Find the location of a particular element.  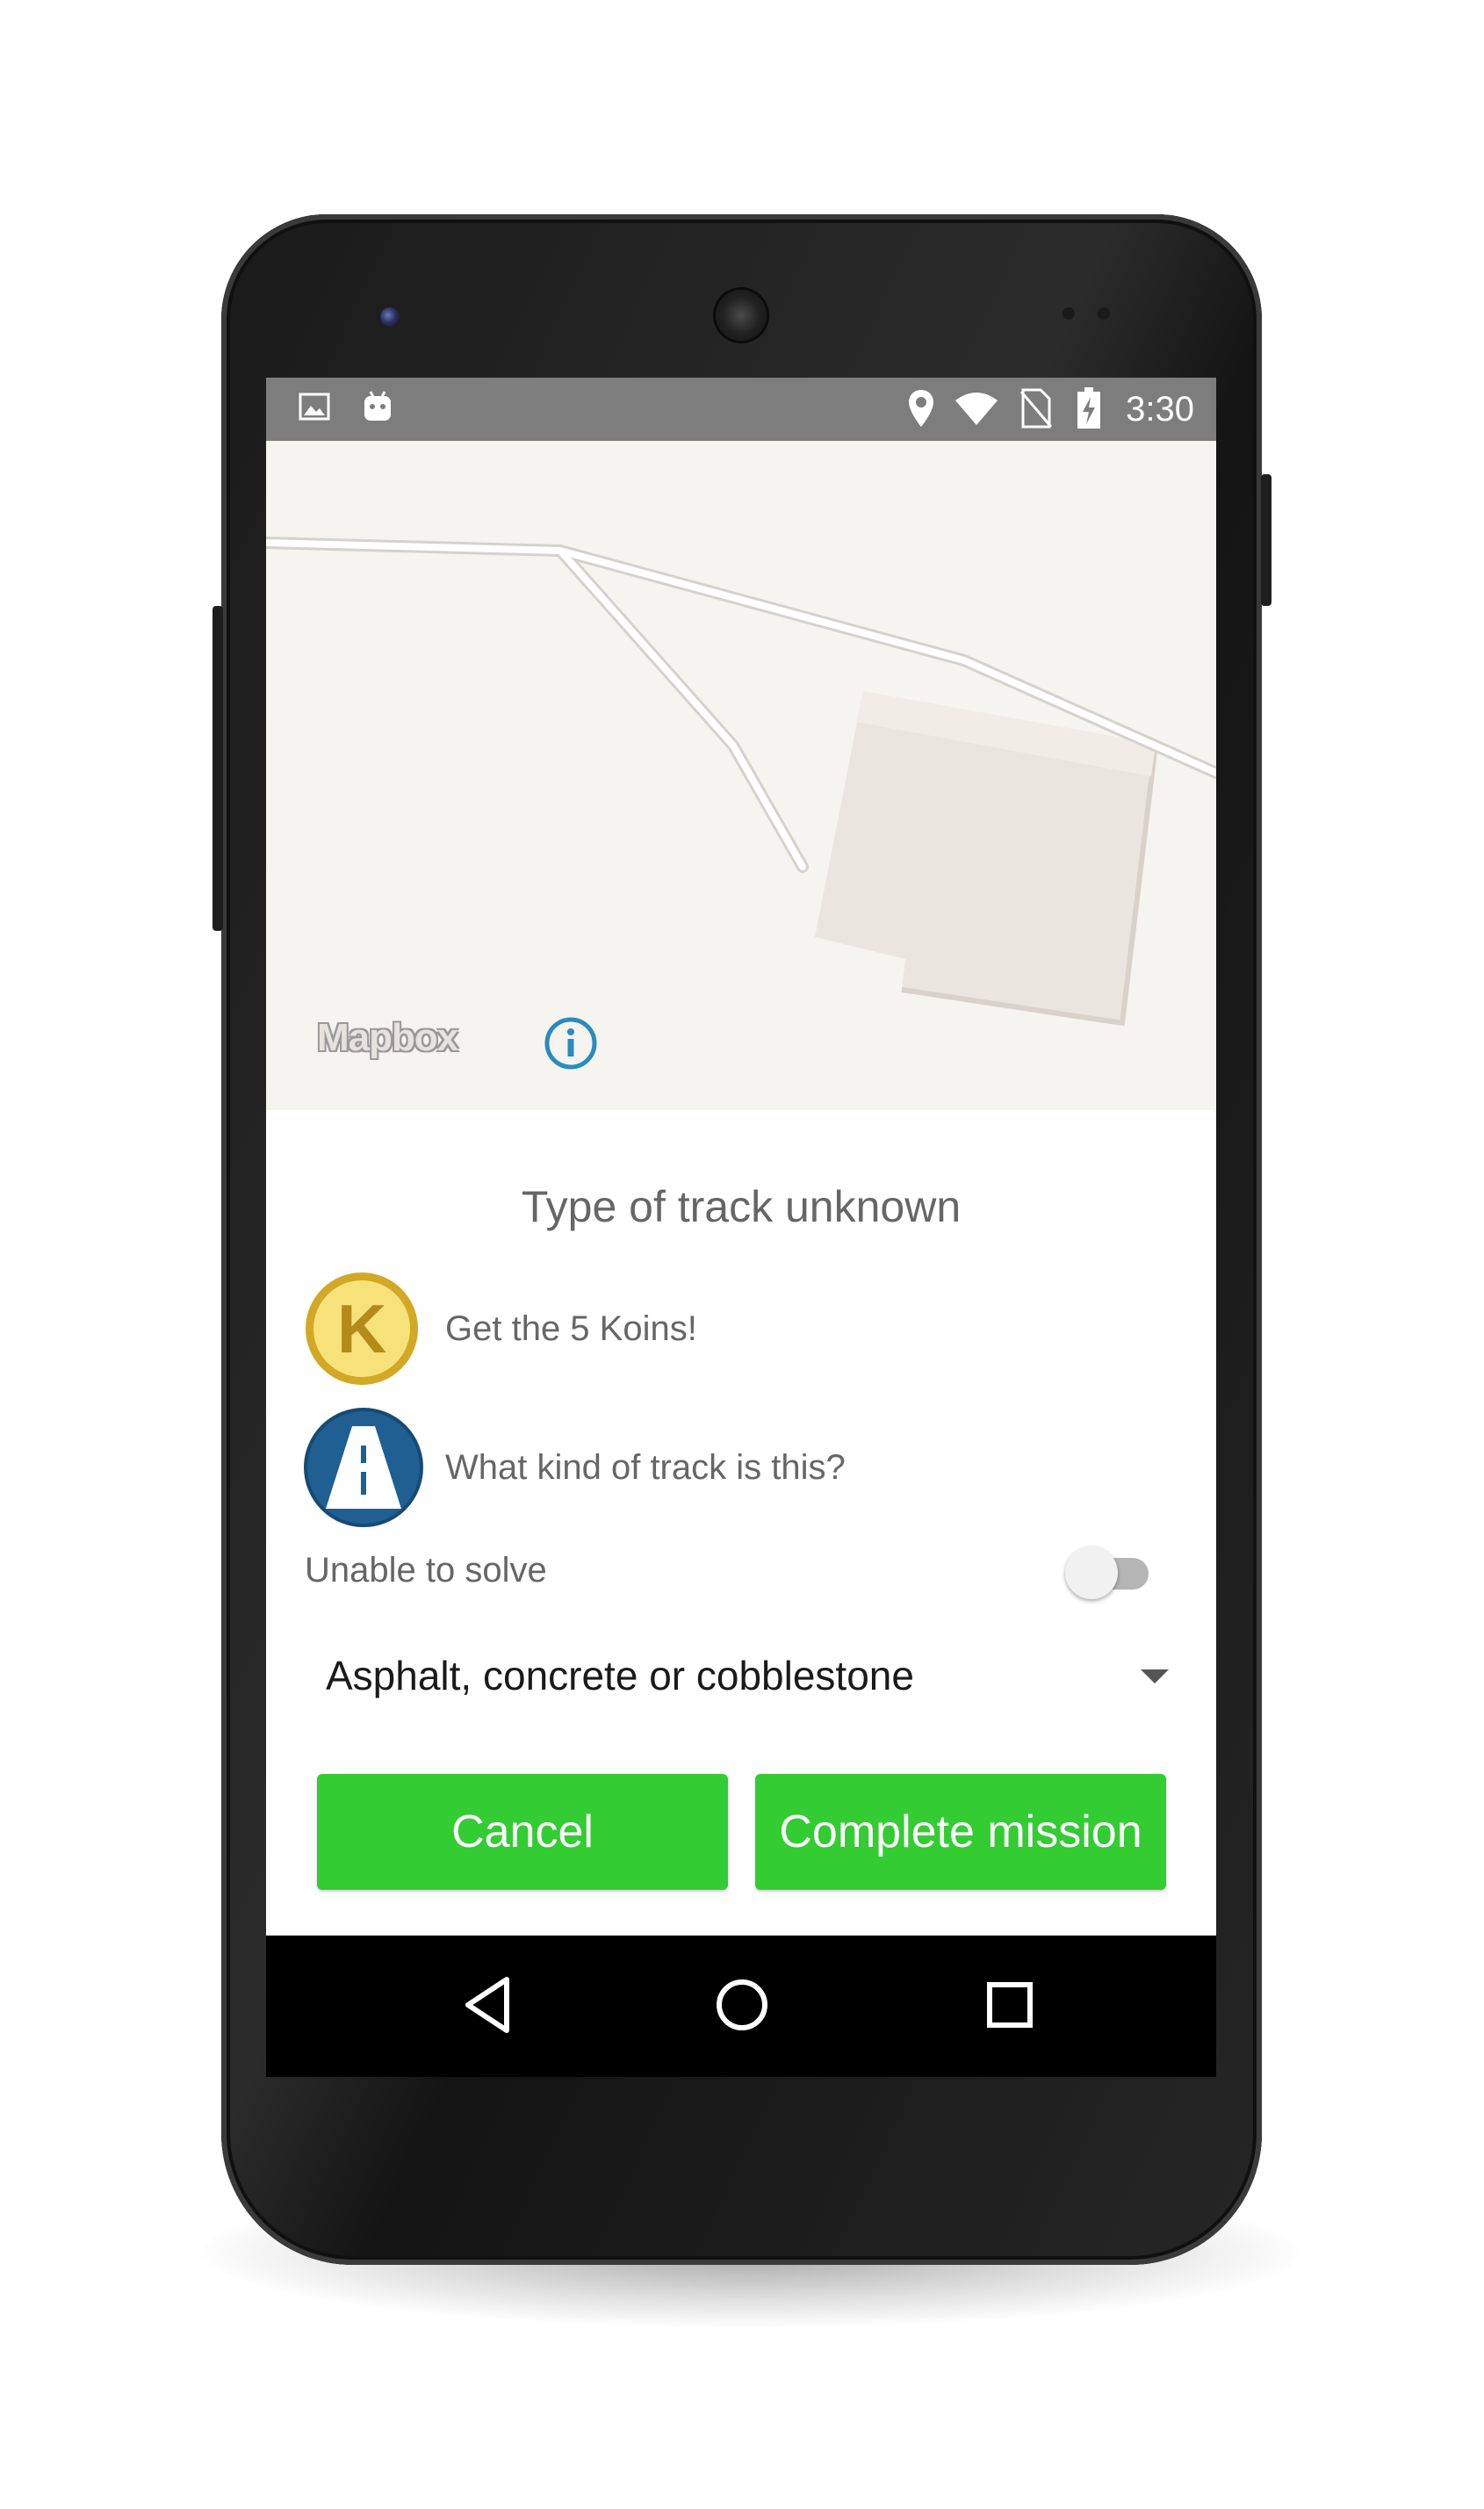

info-icon is located at coordinates (571, 1045).